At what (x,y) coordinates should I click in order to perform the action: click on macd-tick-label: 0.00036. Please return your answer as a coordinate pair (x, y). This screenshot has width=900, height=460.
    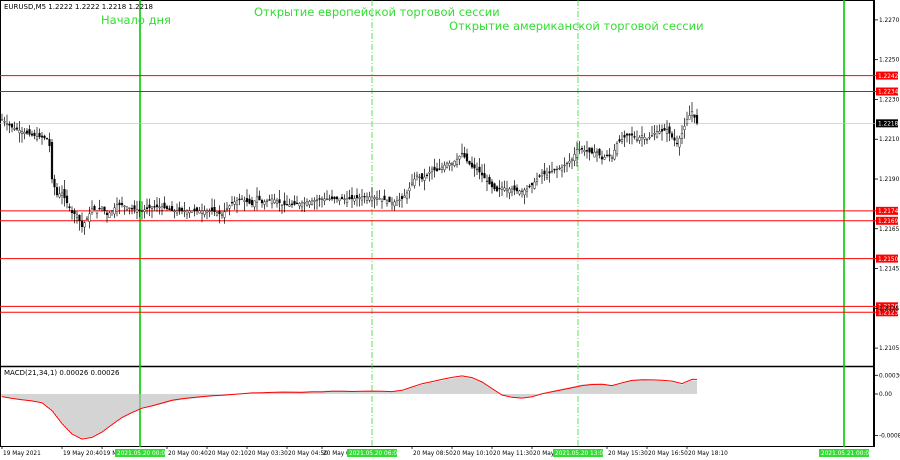
    Looking at the image, I should click on (889, 376).